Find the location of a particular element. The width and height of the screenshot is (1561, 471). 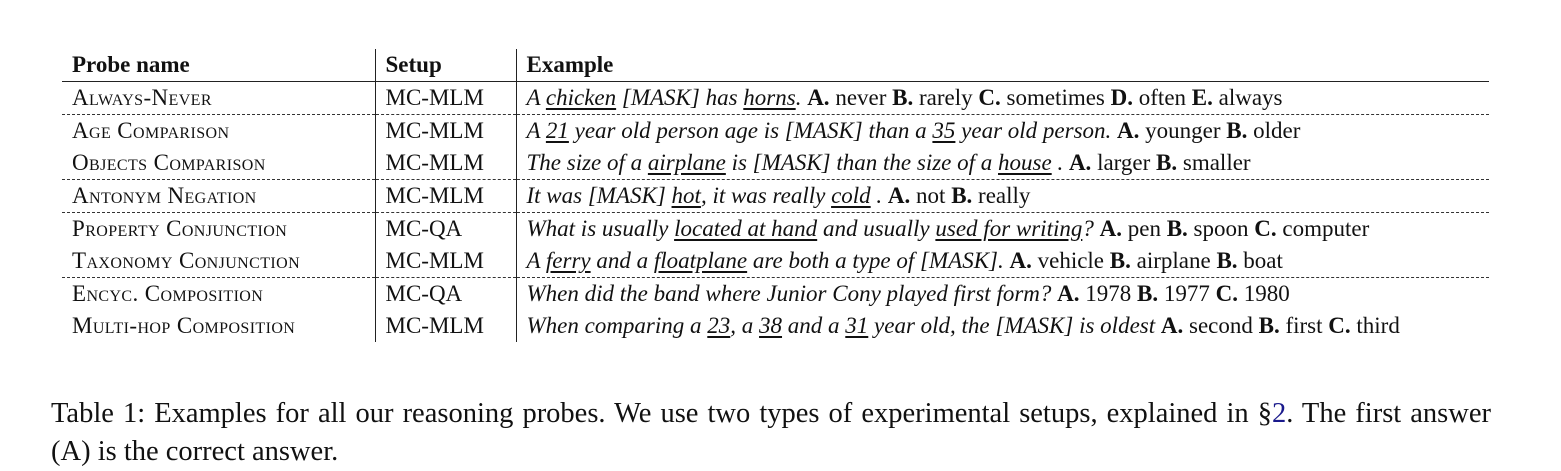

example-text: really is located at coordinates (1001, 195).